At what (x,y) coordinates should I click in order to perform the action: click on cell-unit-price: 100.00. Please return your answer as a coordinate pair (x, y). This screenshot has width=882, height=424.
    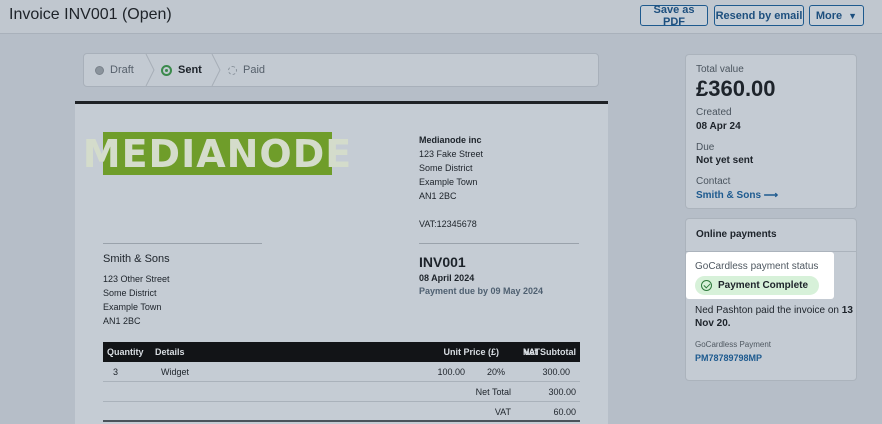
    Looking at the image, I should click on (451, 372).